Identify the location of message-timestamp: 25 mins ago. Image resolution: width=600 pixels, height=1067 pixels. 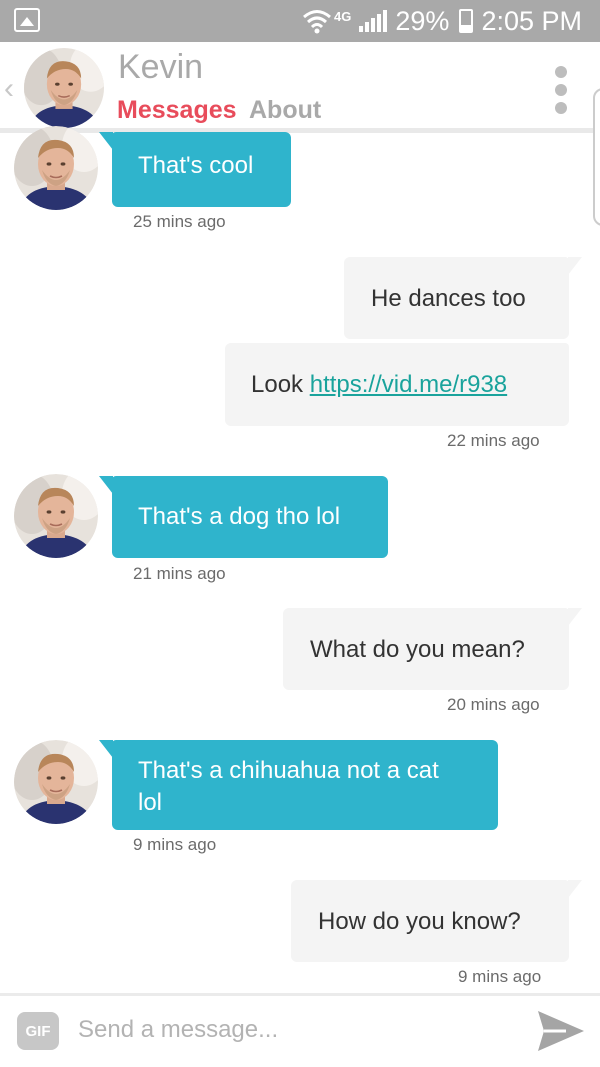
(179, 221).